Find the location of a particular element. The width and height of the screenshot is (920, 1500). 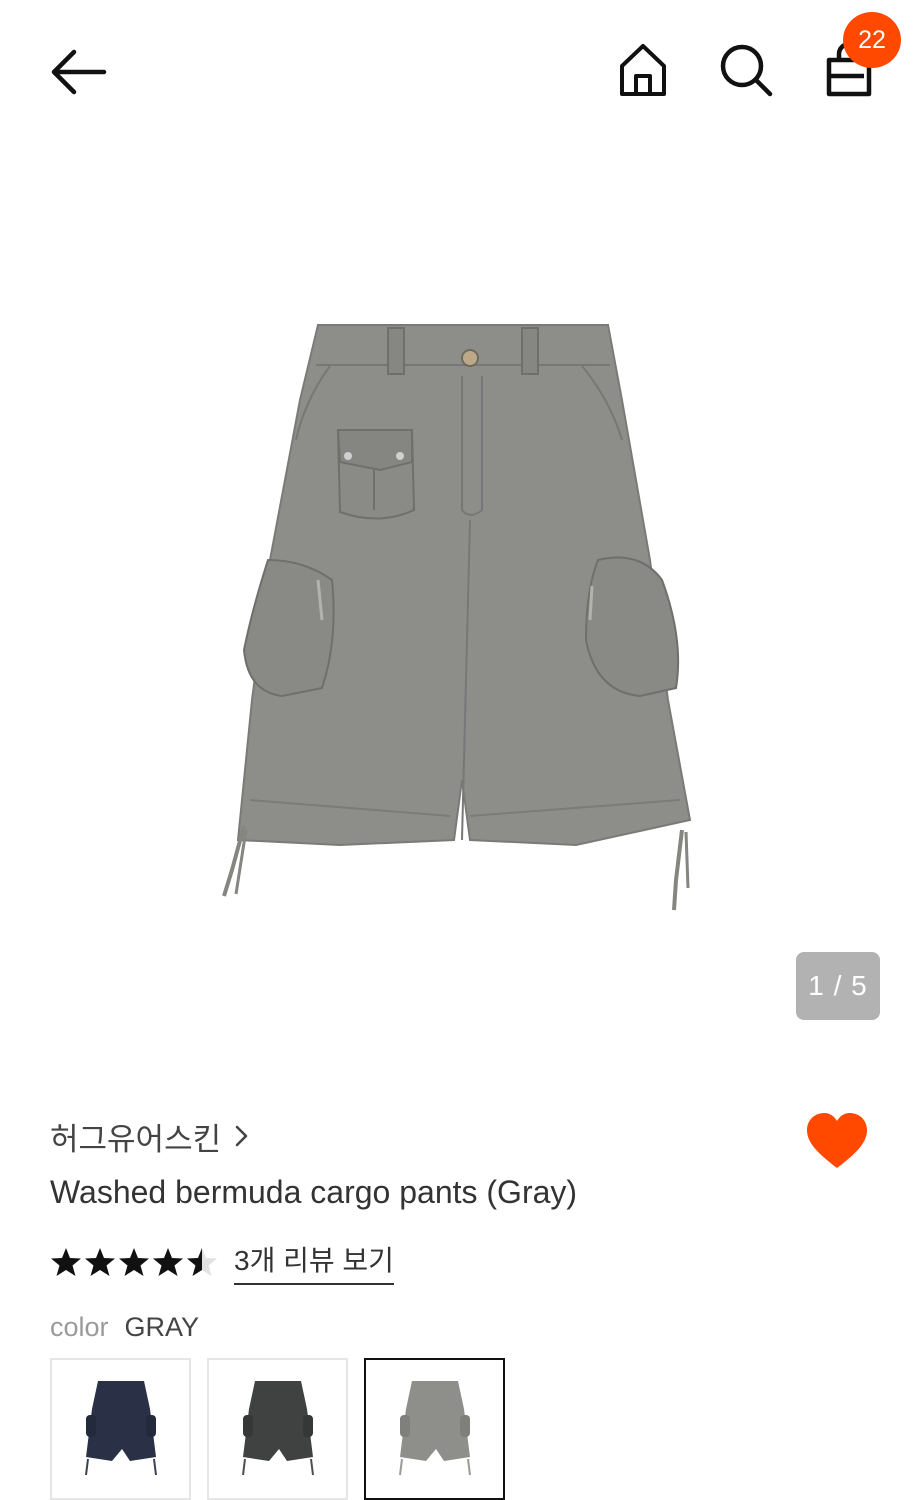

wishlist-button is located at coordinates (837, 1142).